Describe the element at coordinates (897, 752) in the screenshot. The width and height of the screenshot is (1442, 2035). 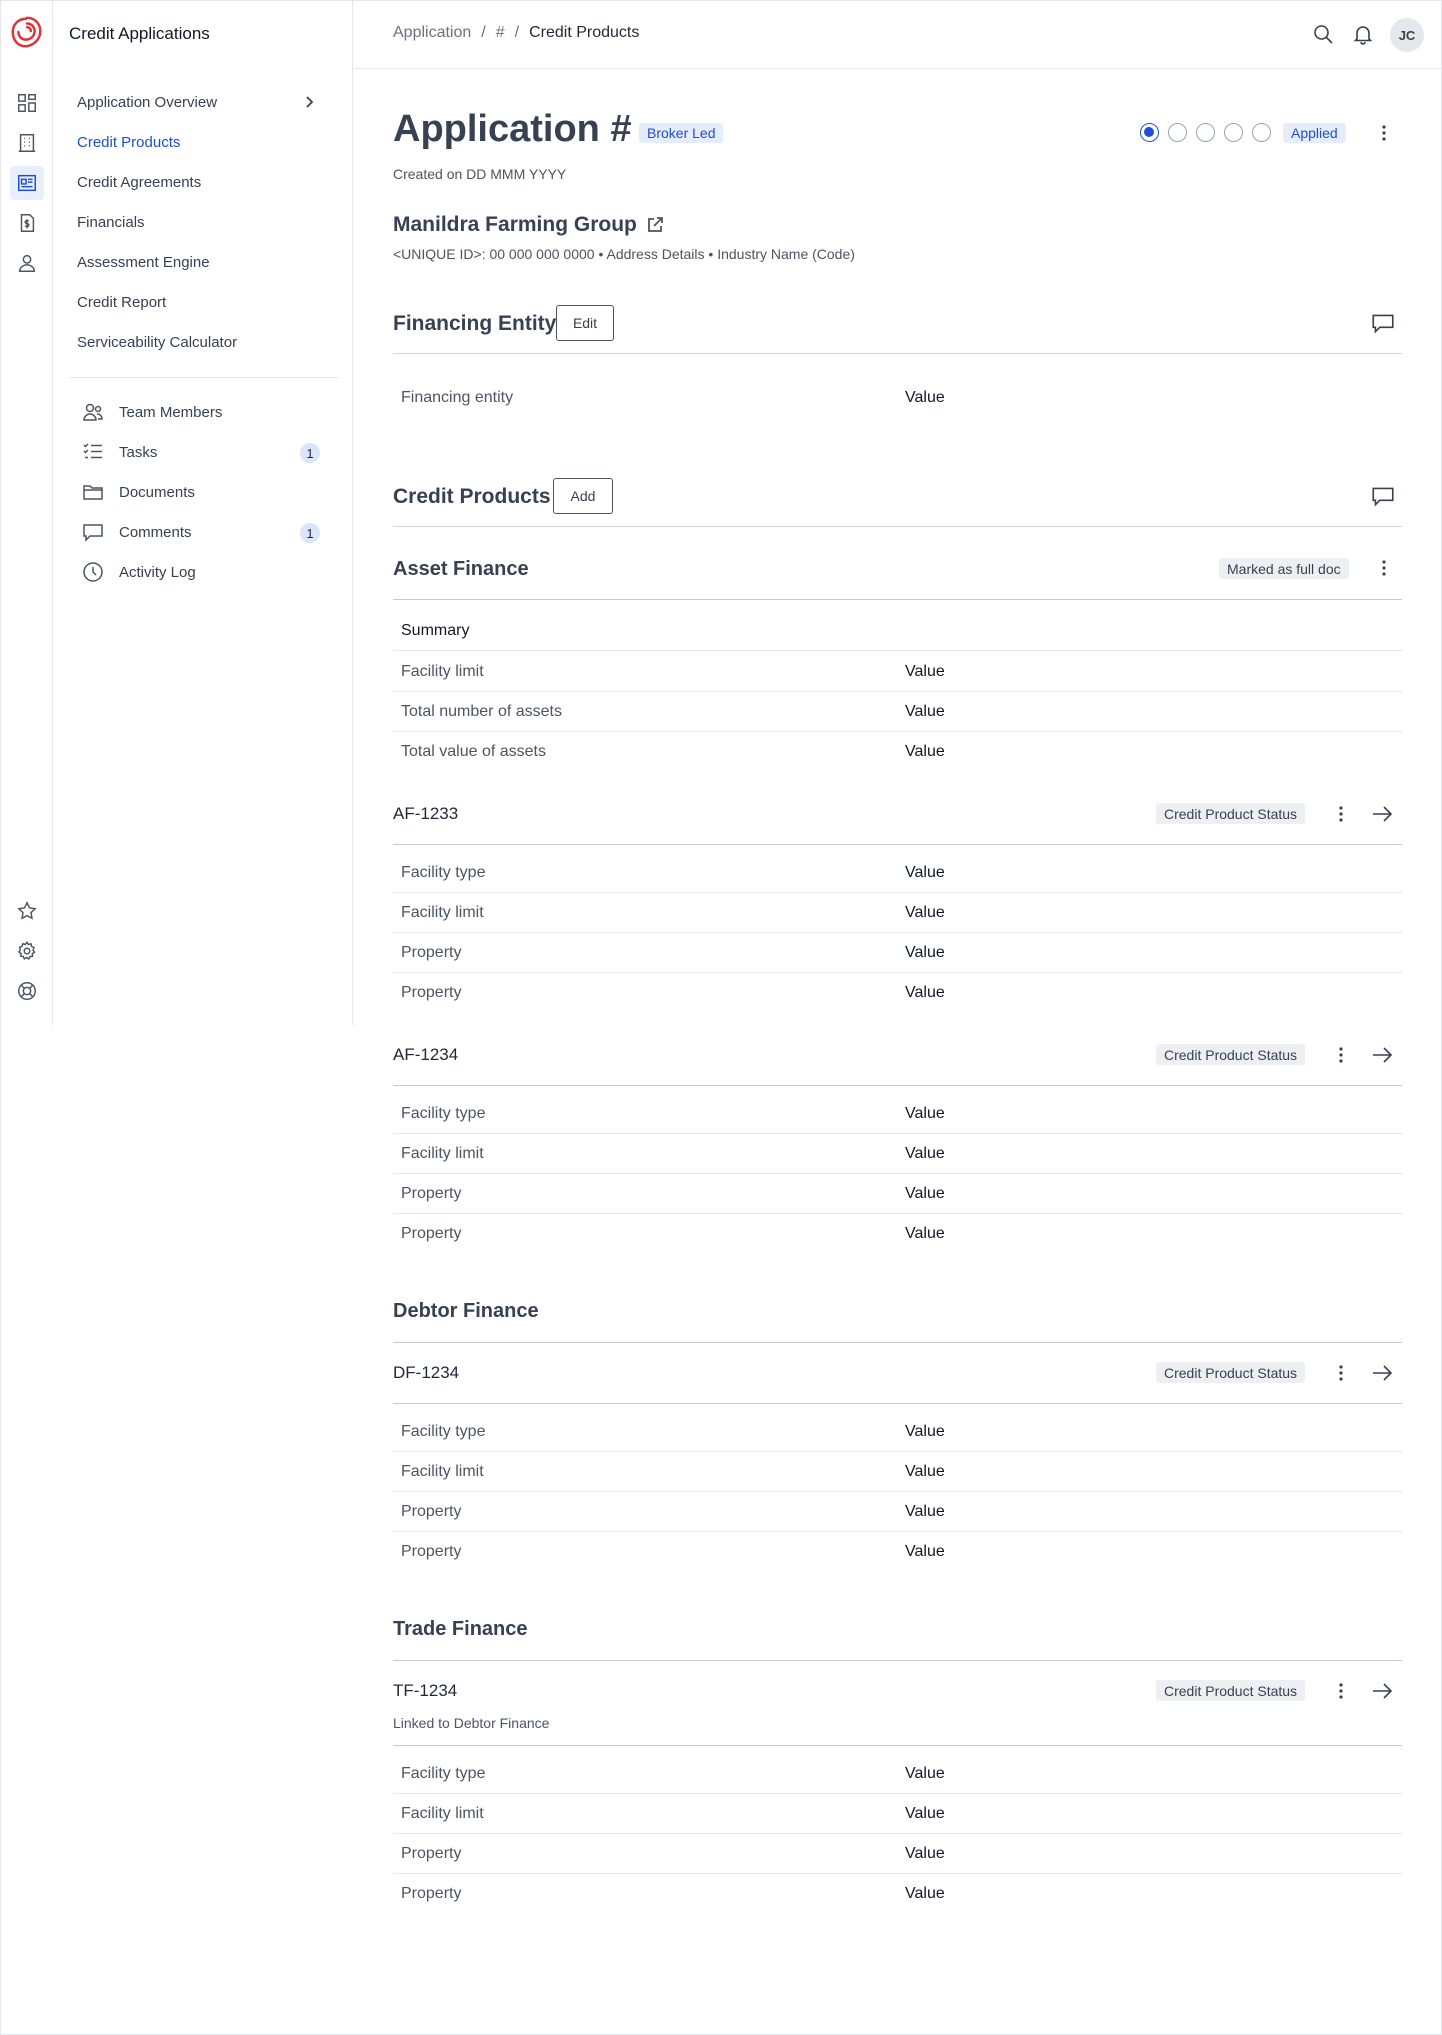
I see `table-row: Total value of assets Value` at that location.